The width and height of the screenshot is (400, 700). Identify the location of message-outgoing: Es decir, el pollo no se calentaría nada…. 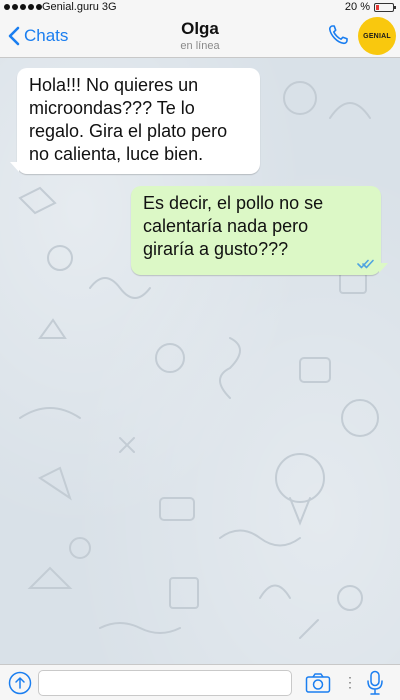
(259, 230).